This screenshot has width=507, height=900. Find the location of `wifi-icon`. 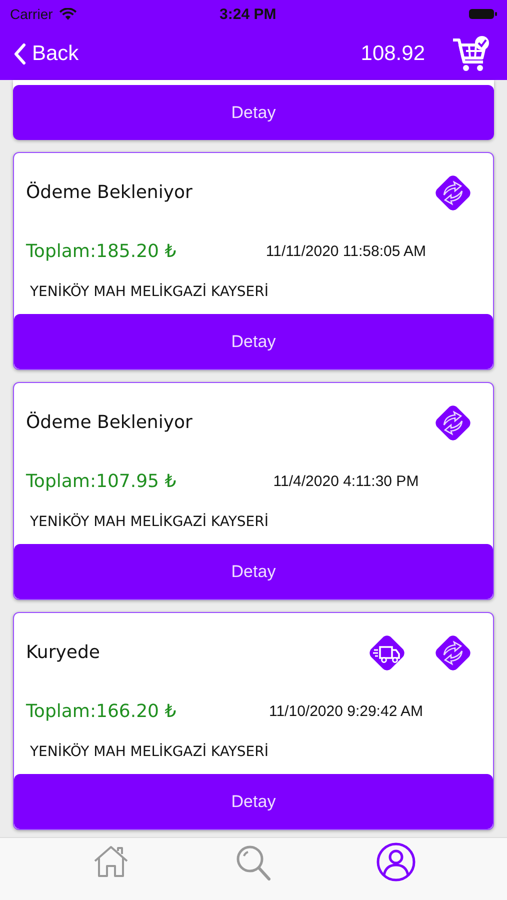

wifi-icon is located at coordinates (67, 14).